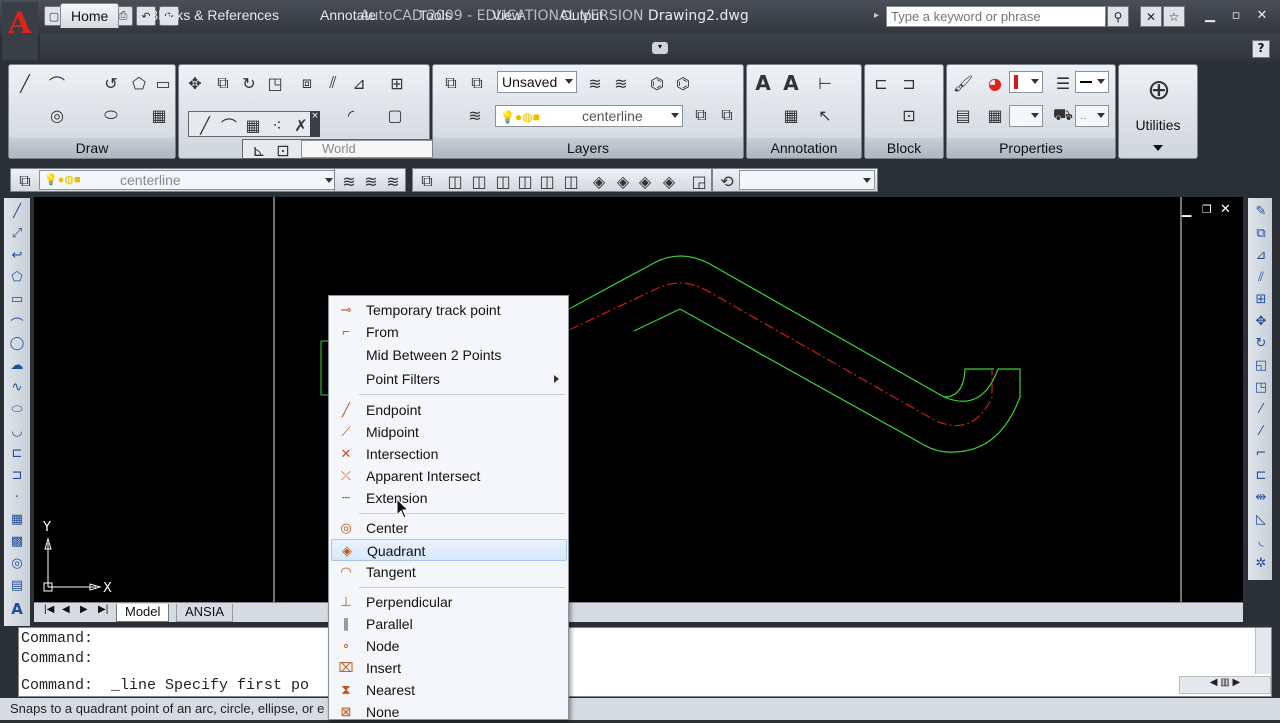 The image size is (1280, 723). What do you see at coordinates (1261, 214) in the screenshot?
I see `erase-icon: ✎` at bounding box center [1261, 214].